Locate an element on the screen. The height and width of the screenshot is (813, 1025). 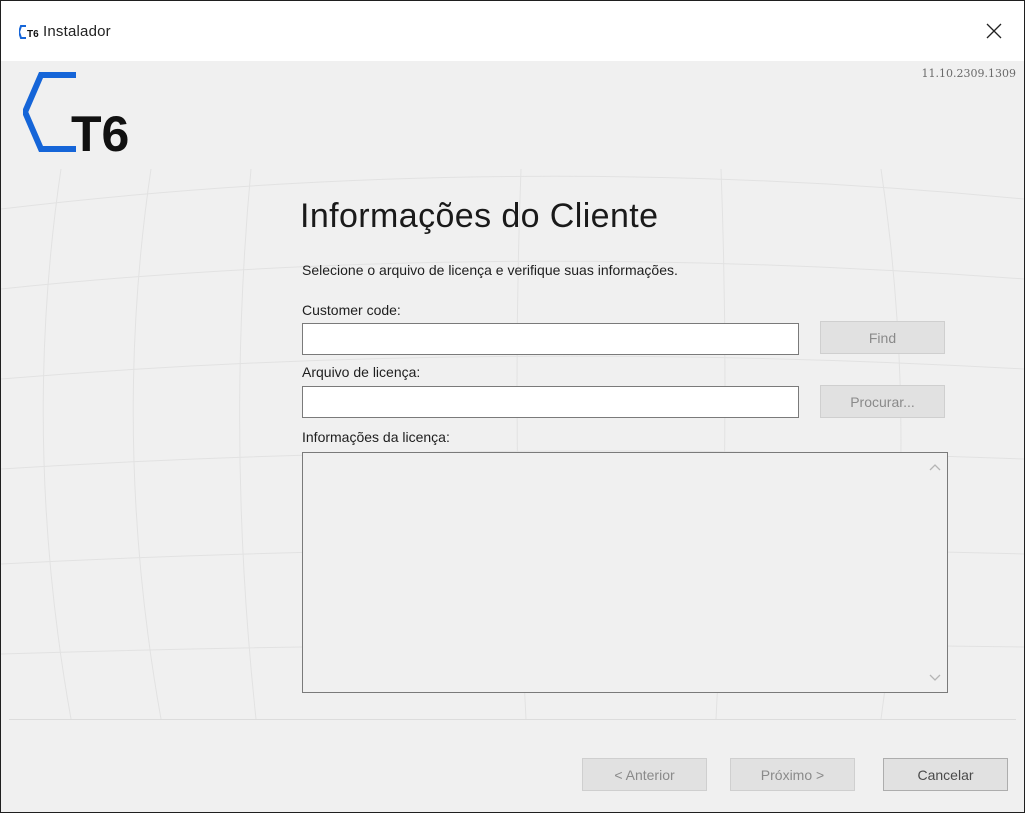
cancel-button: Cancelar is located at coordinates (945, 774).